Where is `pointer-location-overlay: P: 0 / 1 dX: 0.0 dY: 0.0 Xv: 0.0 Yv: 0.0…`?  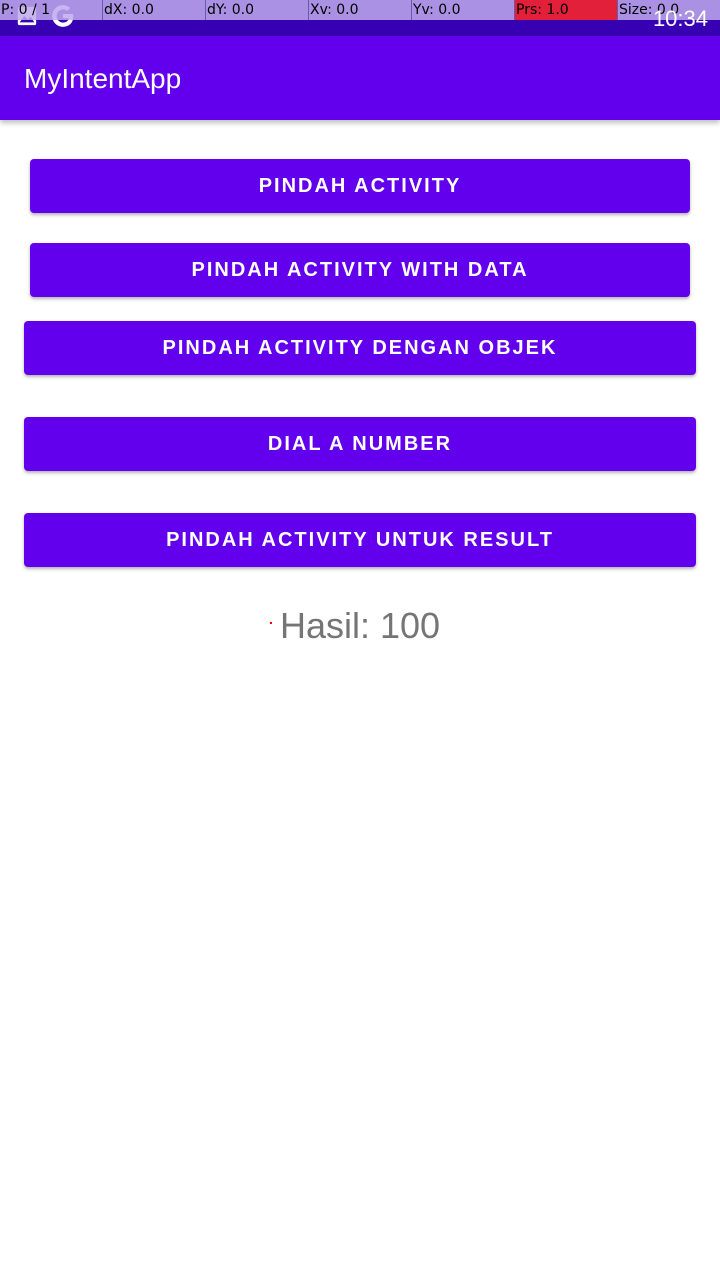 pointer-location-overlay: P: 0 / 1 dX: 0.0 dY: 0.0 Xv: 0.0 Yv: 0.0… is located at coordinates (360, 10).